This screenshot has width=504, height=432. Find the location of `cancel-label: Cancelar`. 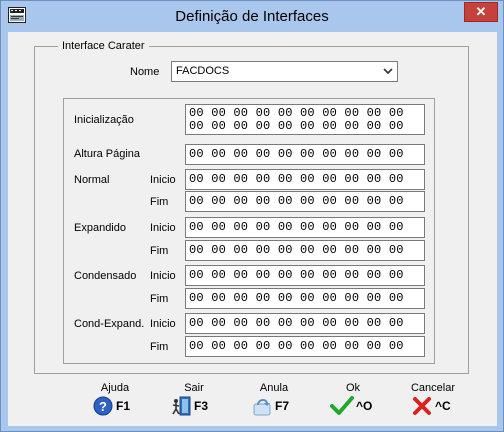

cancel-label: Cancelar is located at coordinates (433, 388).